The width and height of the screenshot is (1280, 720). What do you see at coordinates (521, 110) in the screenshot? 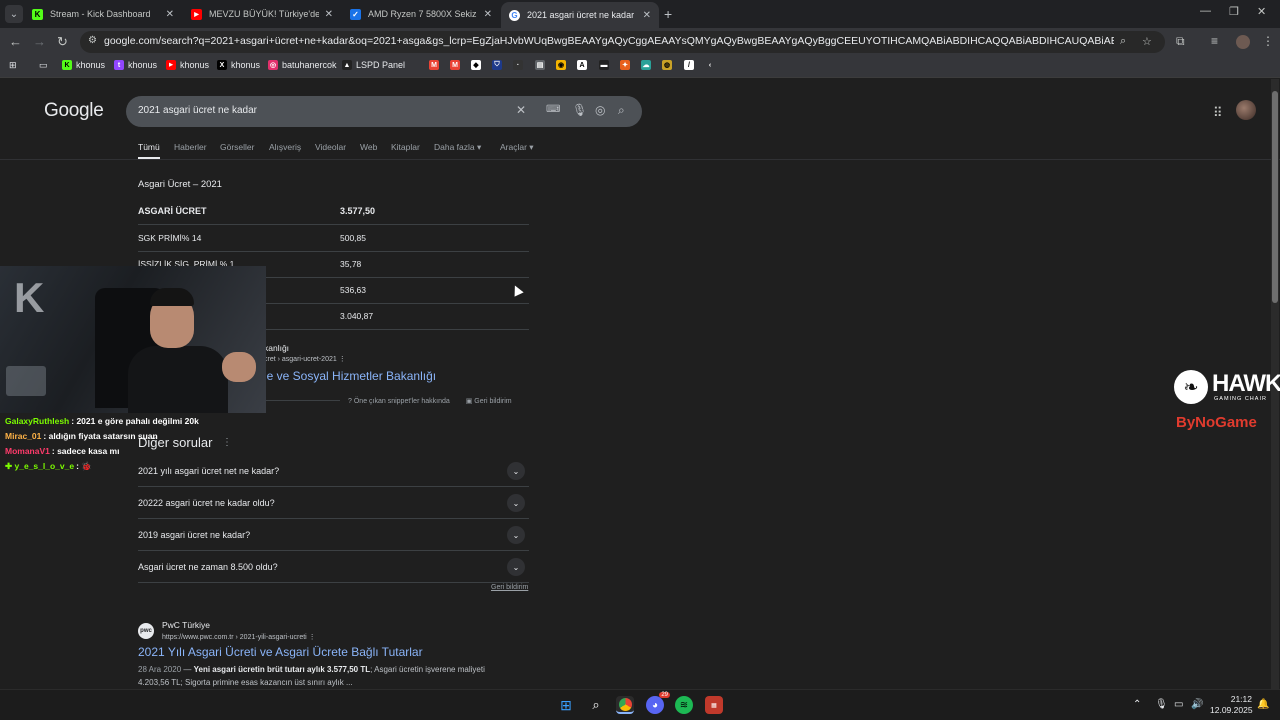
I see `clear-icon: ✕` at bounding box center [521, 110].